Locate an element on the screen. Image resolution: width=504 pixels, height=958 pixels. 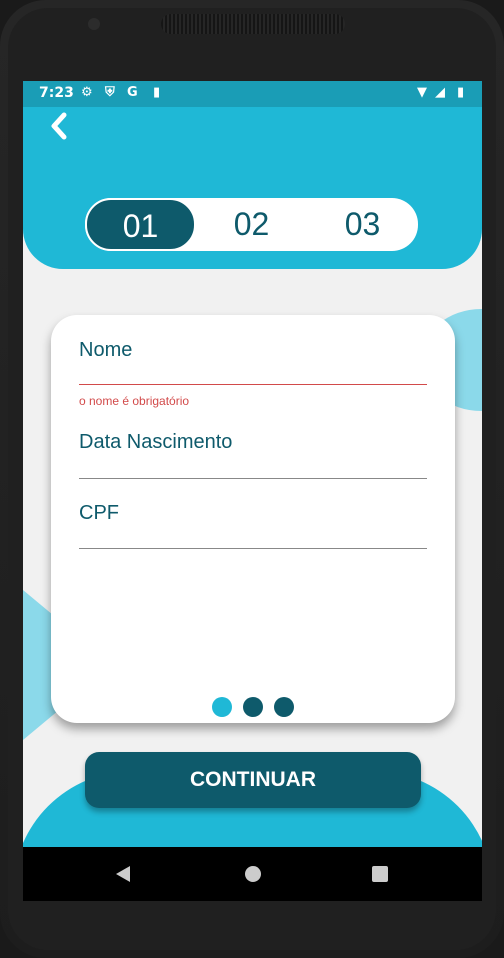
birthdate-field-label: Data Nascimento is located at coordinates (156, 442).